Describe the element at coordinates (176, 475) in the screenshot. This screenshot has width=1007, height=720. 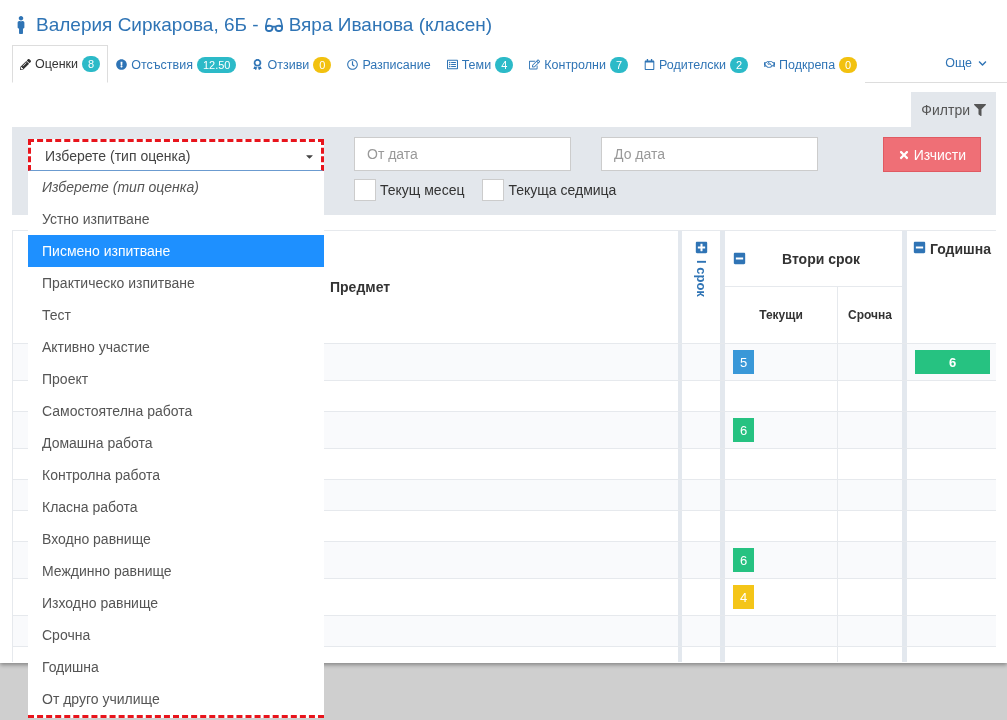
I see `dropdown-option: Контролна работа` at that location.